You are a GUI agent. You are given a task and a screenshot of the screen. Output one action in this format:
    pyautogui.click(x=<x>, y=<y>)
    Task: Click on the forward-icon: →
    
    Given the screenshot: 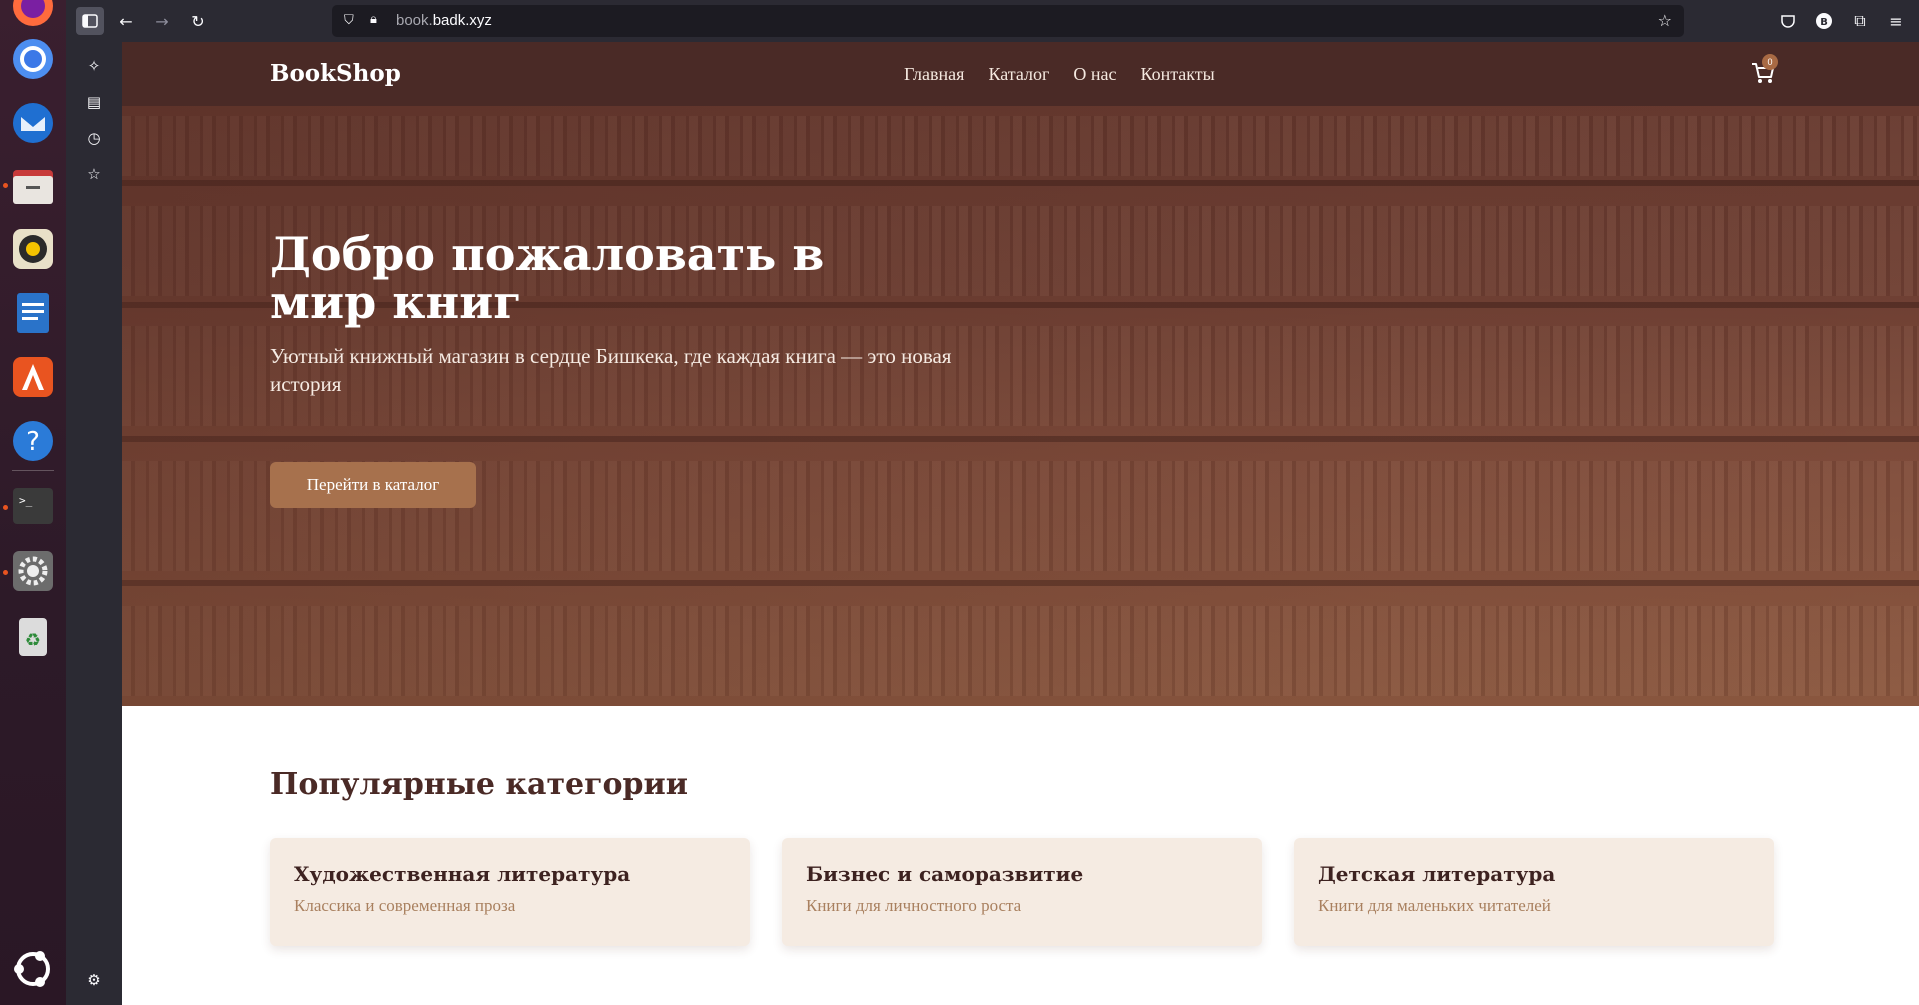 What is the action you would take?
    pyautogui.click(x=162, y=21)
    